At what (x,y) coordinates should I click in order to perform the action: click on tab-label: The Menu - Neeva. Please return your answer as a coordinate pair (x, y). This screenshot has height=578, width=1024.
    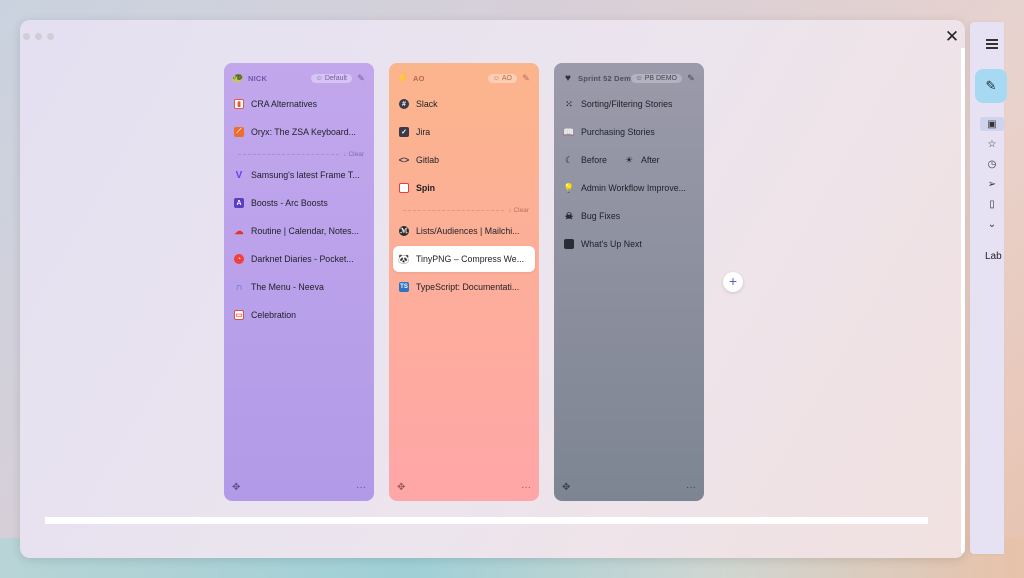
    Looking at the image, I should click on (287, 287).